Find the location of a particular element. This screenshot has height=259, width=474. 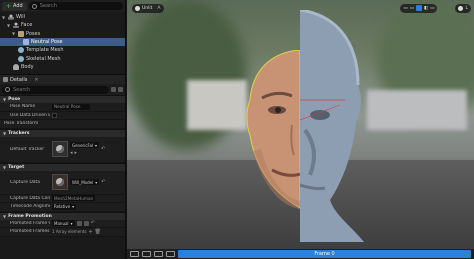

add-button: + Add is located at coordinates (14, 6).